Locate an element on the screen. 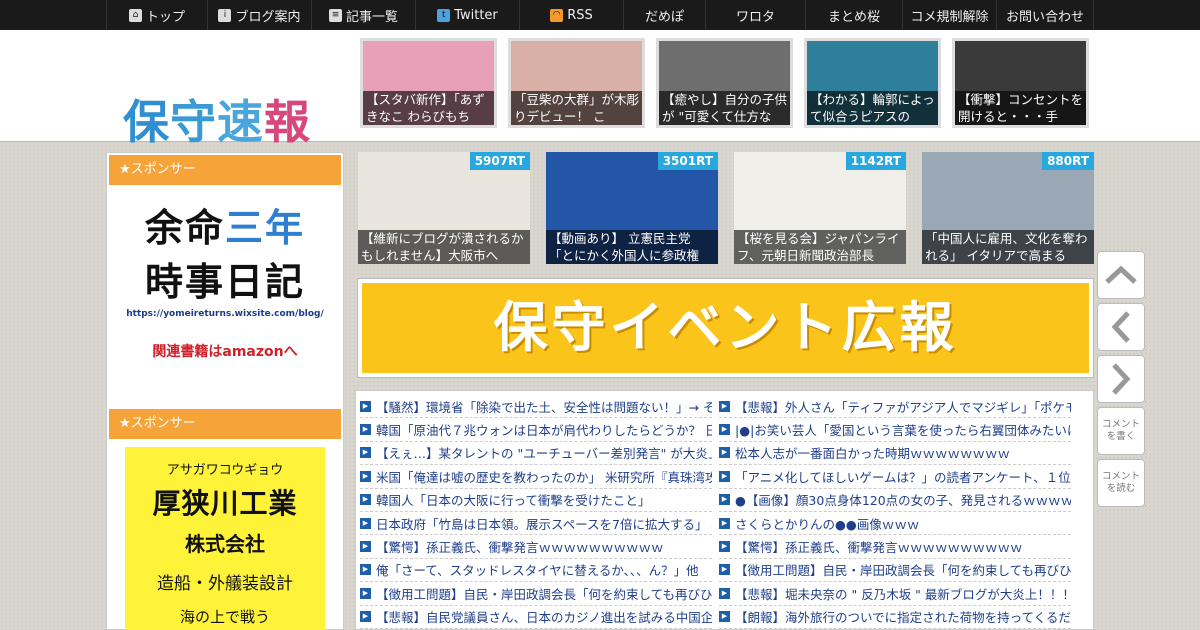 This screenshot has width=1200, height=630. ad-url: https://yomeireturns.wixsite.com/blog/ is located at coordinates (225, 314).